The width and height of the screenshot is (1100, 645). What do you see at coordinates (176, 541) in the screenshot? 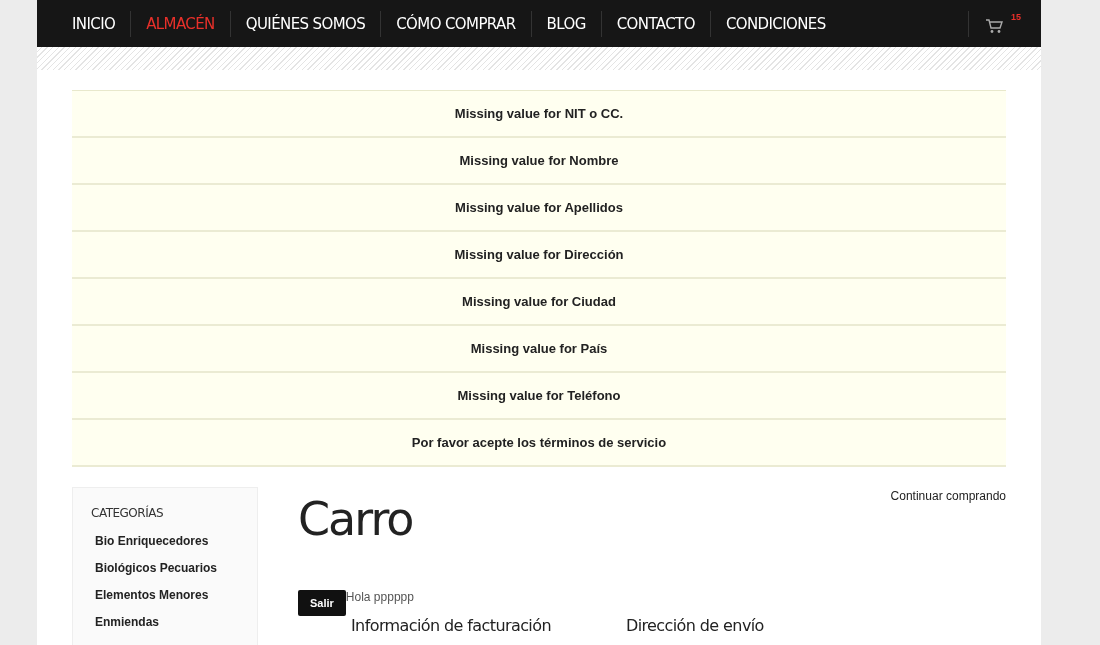
I see `category-link: Bio Enriquecedores` at bounding box center [176, 541].